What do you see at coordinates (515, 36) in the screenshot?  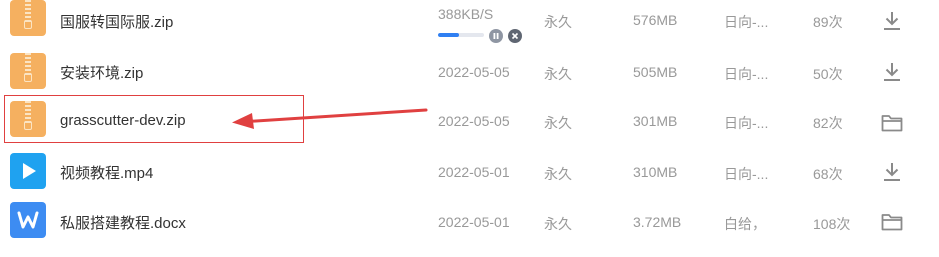 I see `cancel-icon` at bounding box center [515, 36].